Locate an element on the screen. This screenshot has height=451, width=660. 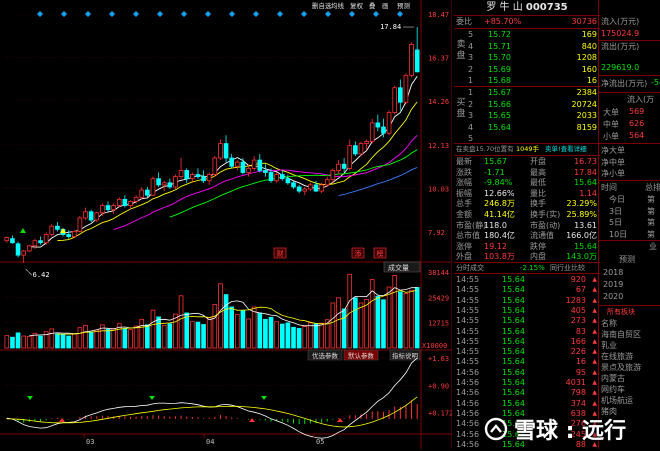
high-price-label: 17.84 is located at coordinates (390, 27).